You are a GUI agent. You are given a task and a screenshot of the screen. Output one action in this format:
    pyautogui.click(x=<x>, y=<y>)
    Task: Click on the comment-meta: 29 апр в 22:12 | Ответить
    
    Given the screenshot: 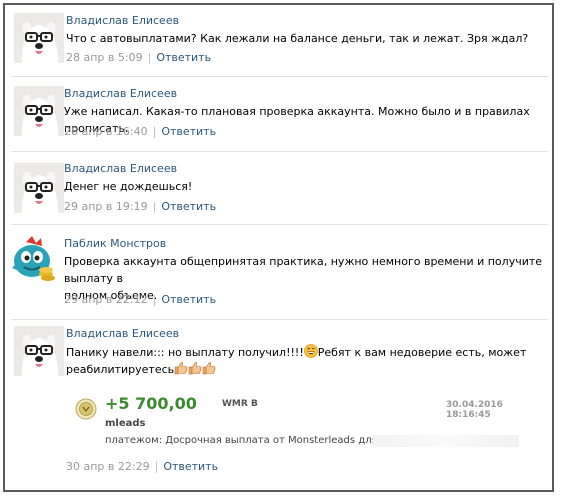 What is the action you would take?
    pyautogui.click(x=140, y=299)
    